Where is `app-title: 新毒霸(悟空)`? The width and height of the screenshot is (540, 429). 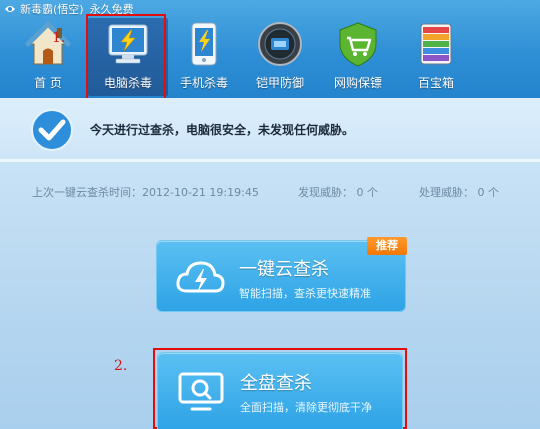
app-title: 新毒霸(悟空) is located at coordinates (52, 9).